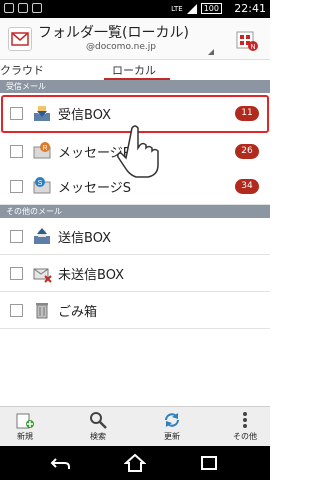 Image resolution: width=320 pixels, height=480 pixels. I want to click on more-vert-icon, so click(245, 420).